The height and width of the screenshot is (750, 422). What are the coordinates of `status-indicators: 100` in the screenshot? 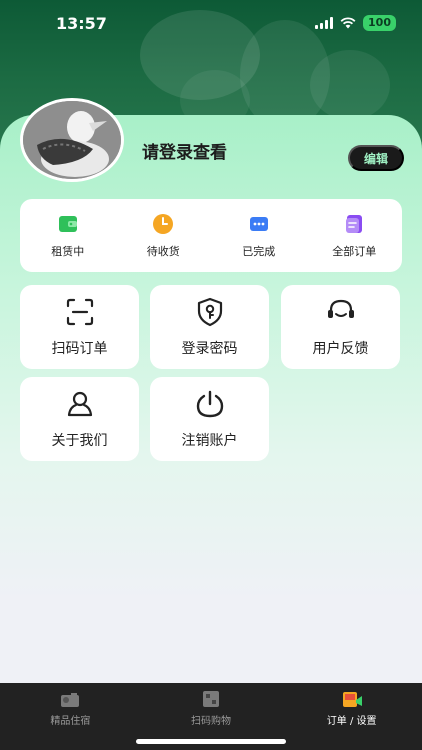 It's located at (355, 23).